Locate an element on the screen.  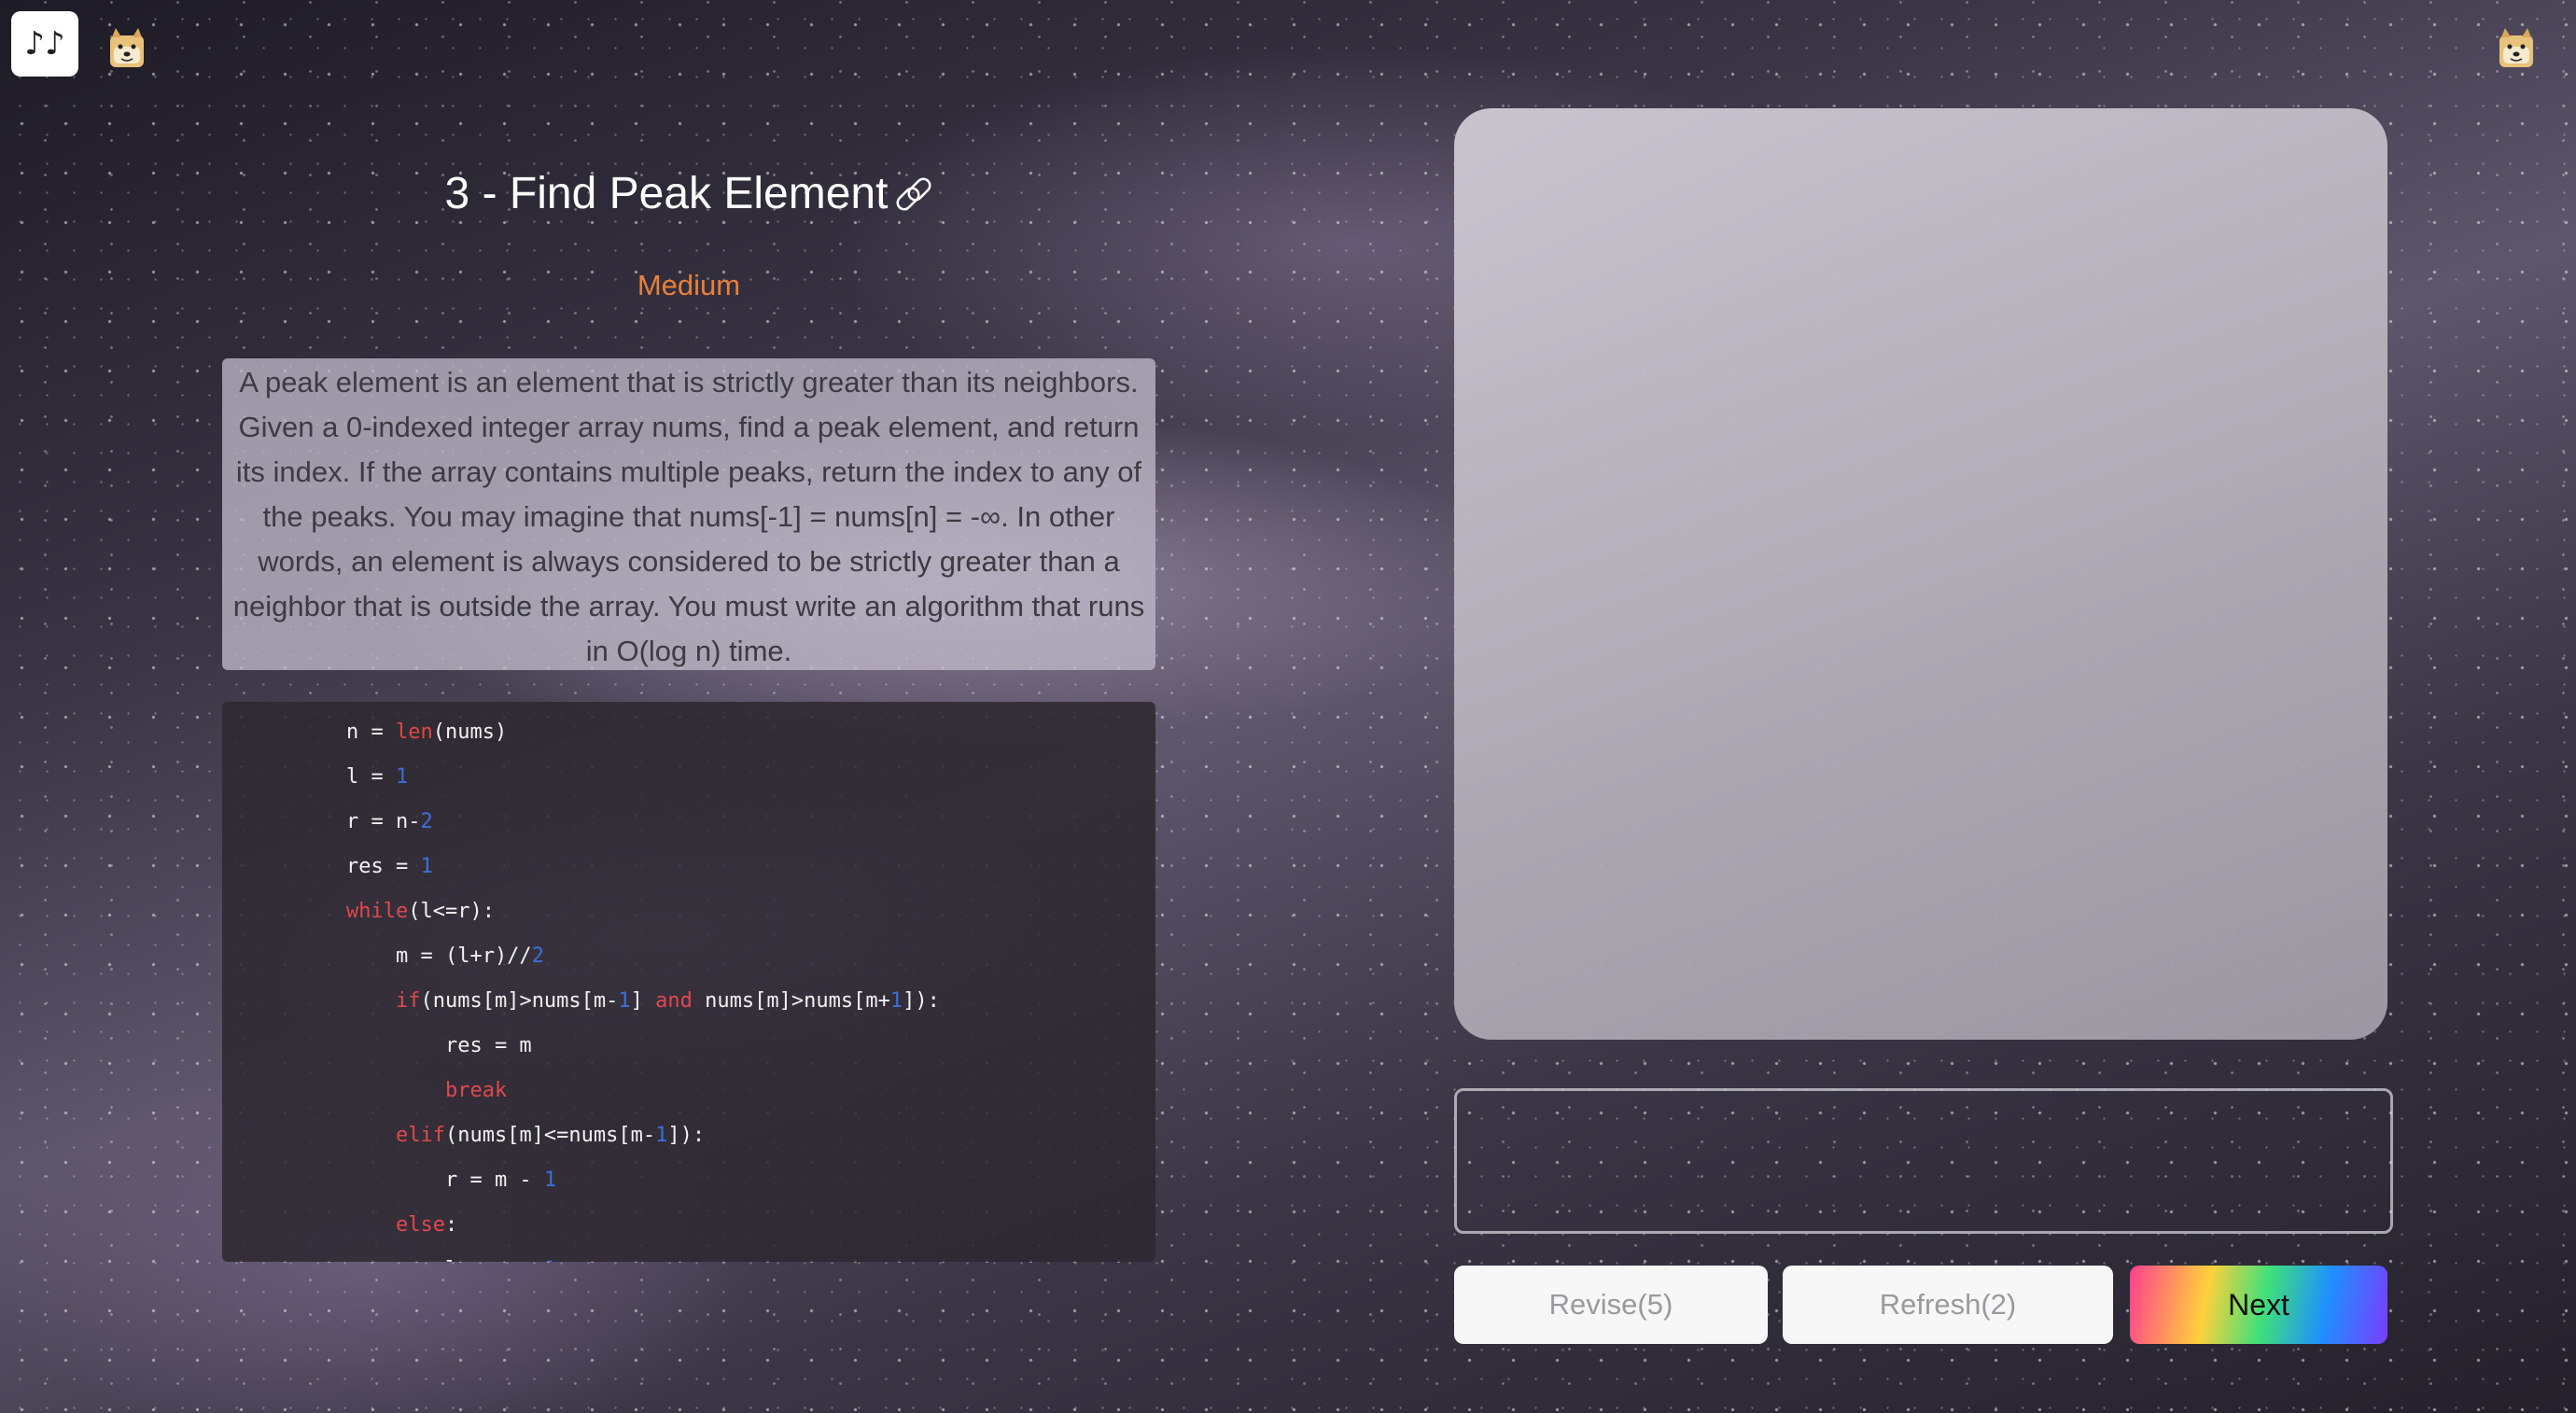
code-line: res = 1 is located at coordinates (750, 871).